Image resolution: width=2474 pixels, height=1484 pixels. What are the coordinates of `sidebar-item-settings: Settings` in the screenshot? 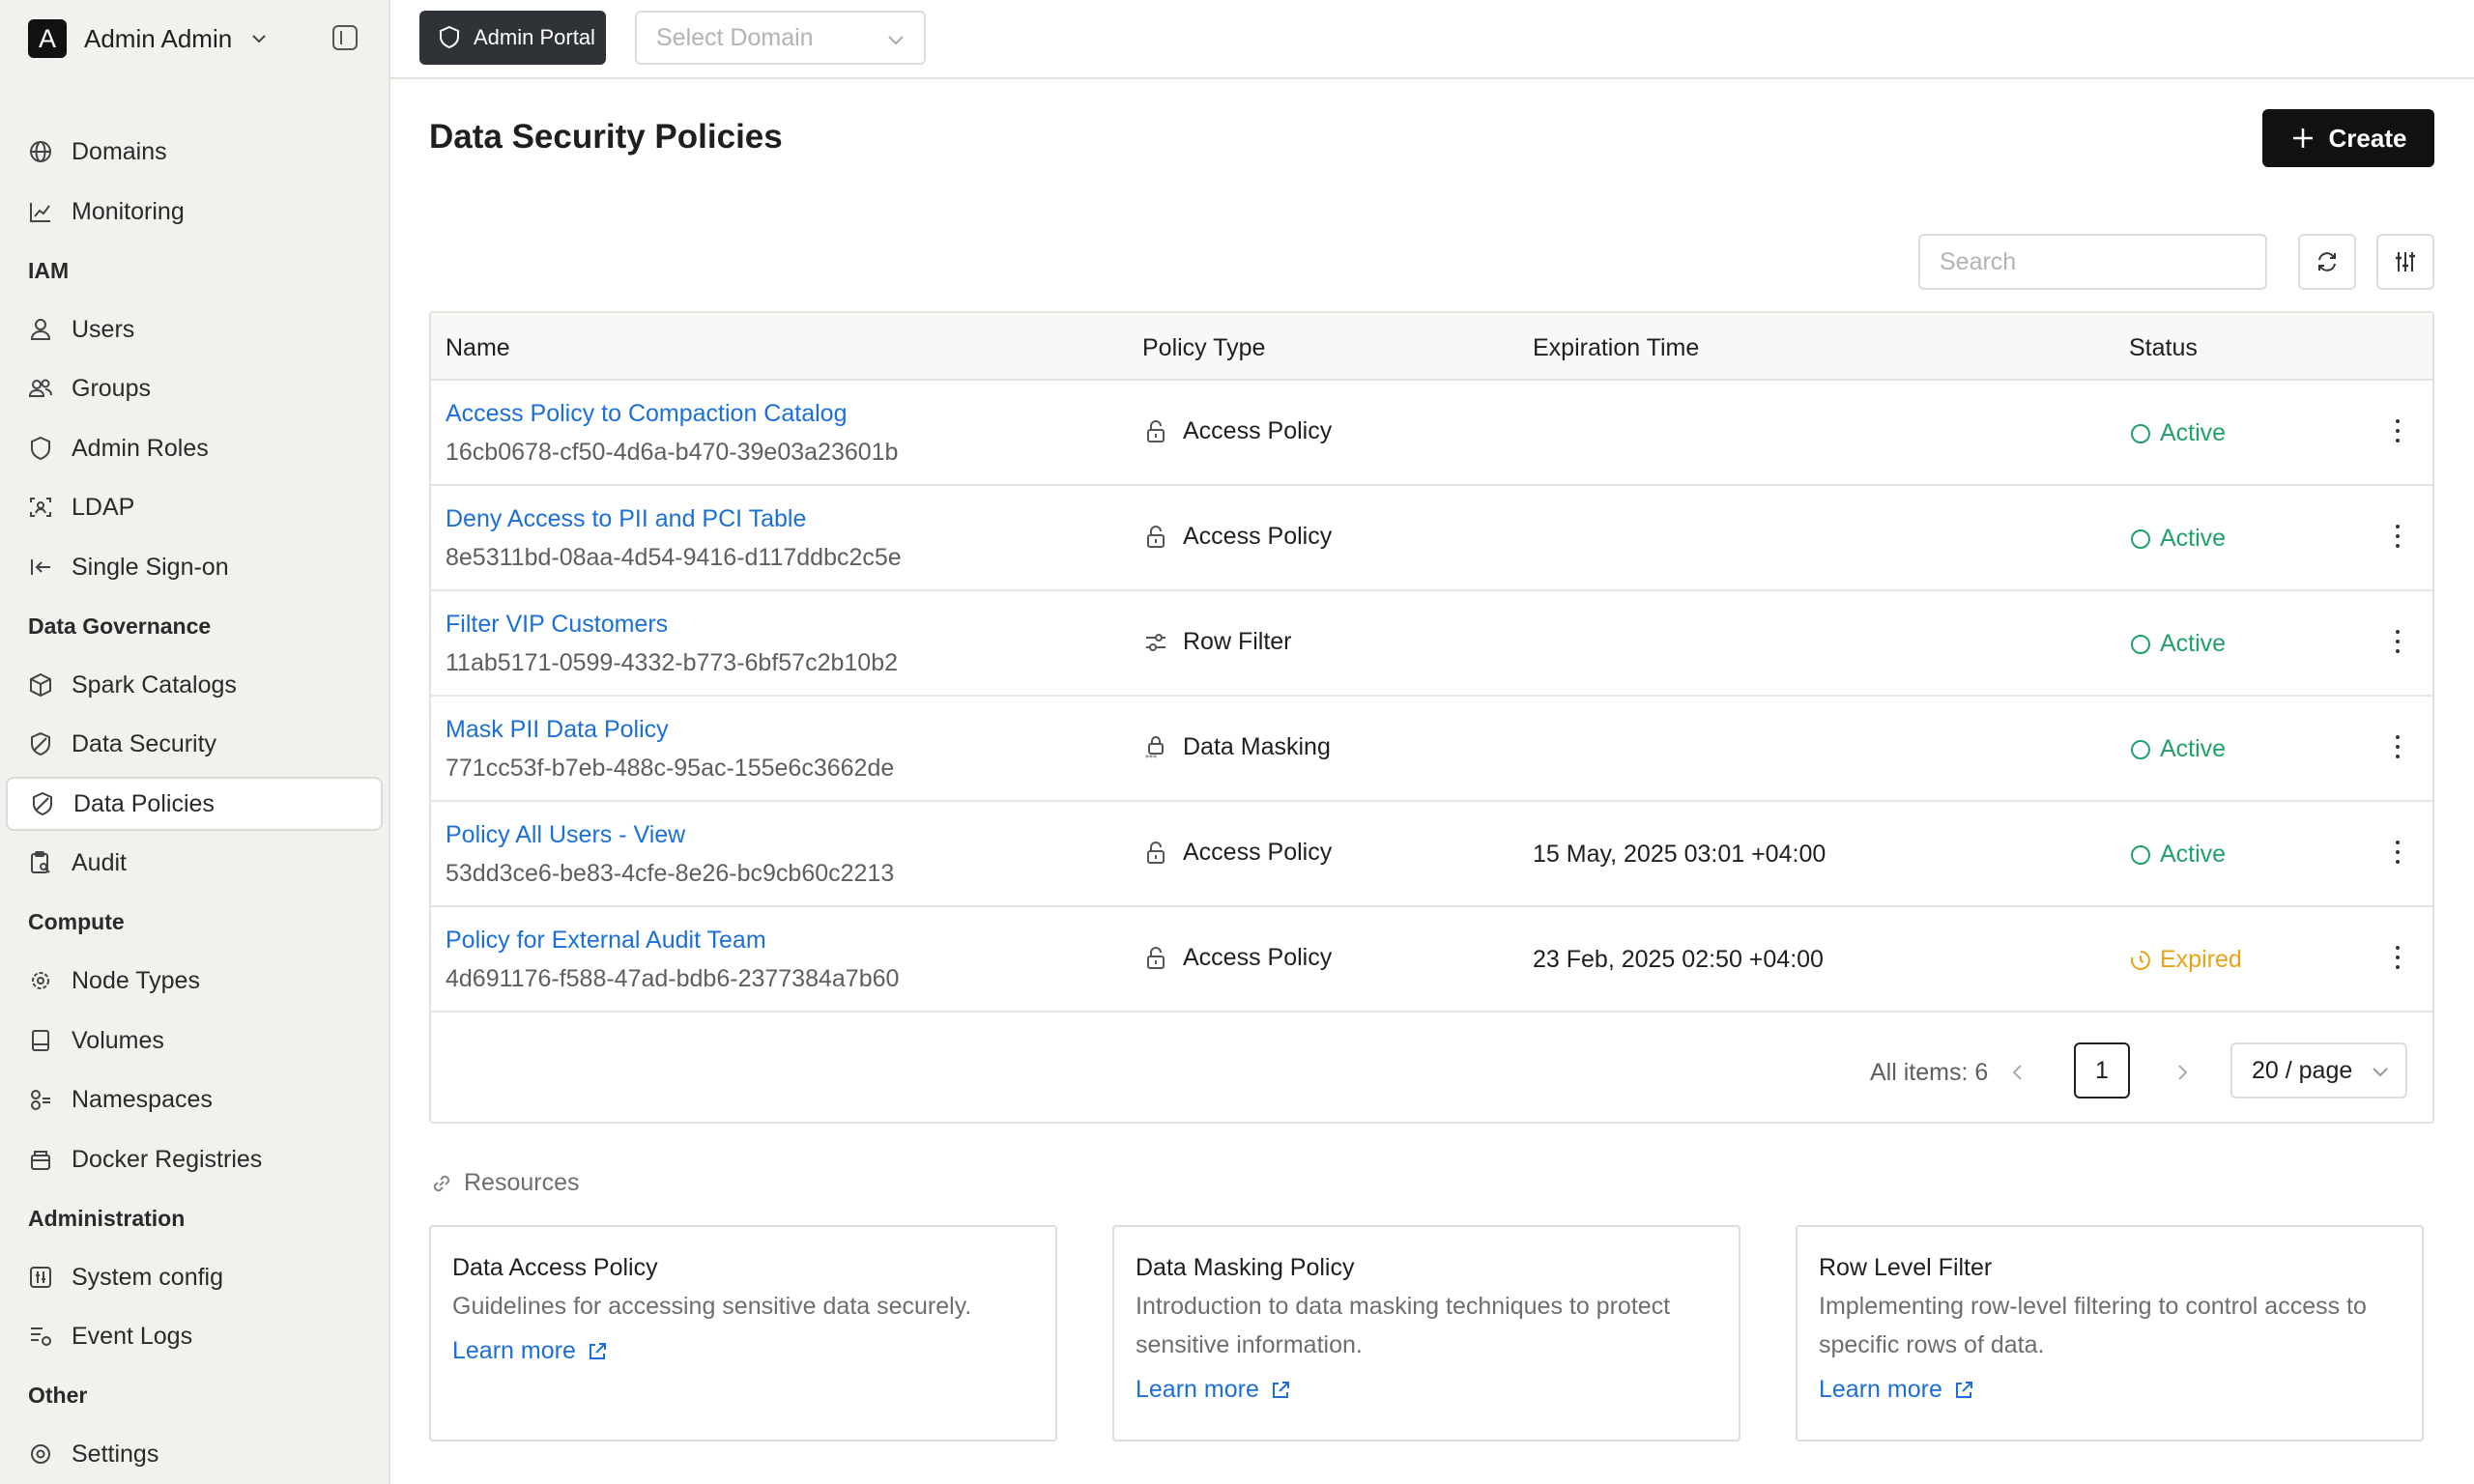 It's located at (194, 1454).